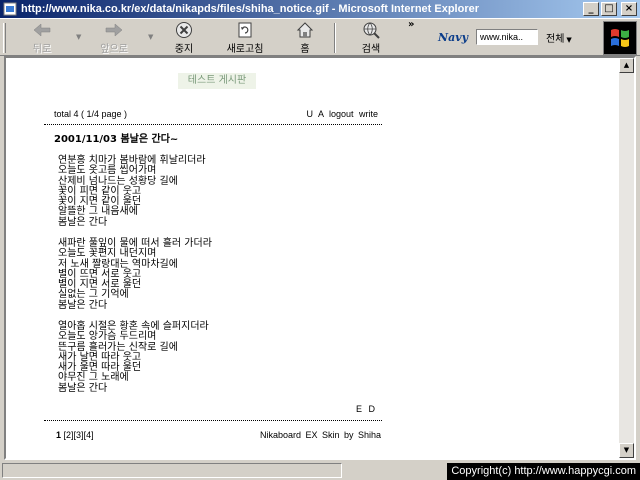 This screenshot has width=640, height=480. Describe the element at coordinates (620, 38) in the screenshot. I see `windows-logo-icon` at that location.